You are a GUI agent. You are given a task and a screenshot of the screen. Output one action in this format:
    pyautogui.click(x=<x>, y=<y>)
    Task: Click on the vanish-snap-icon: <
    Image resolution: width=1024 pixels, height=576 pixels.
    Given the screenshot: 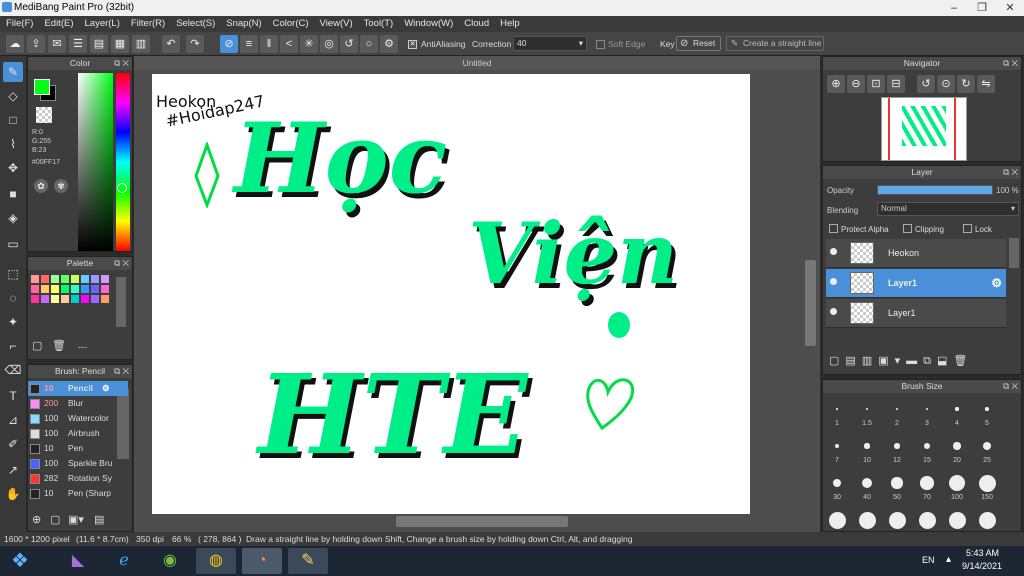 What is the action you would take?
    pyautogui.click(x=289, y=44)
    